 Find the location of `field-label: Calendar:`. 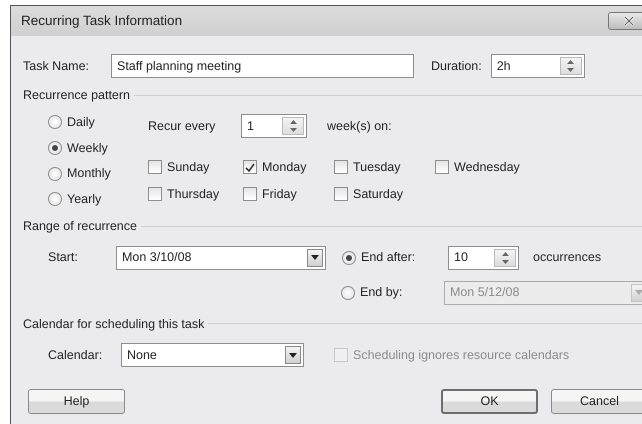

field-label: Calendar: is located at coordinates (76, 355).